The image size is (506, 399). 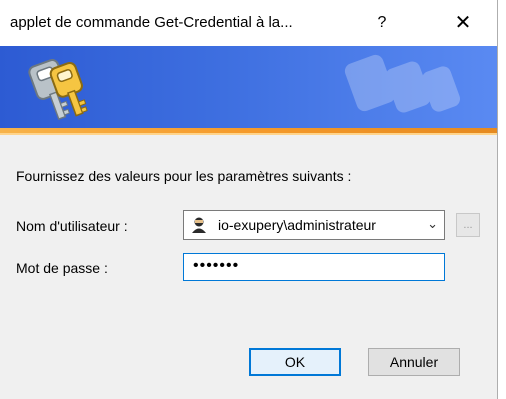 I want to click on ok-button: OK, so click(x=295, y=362).